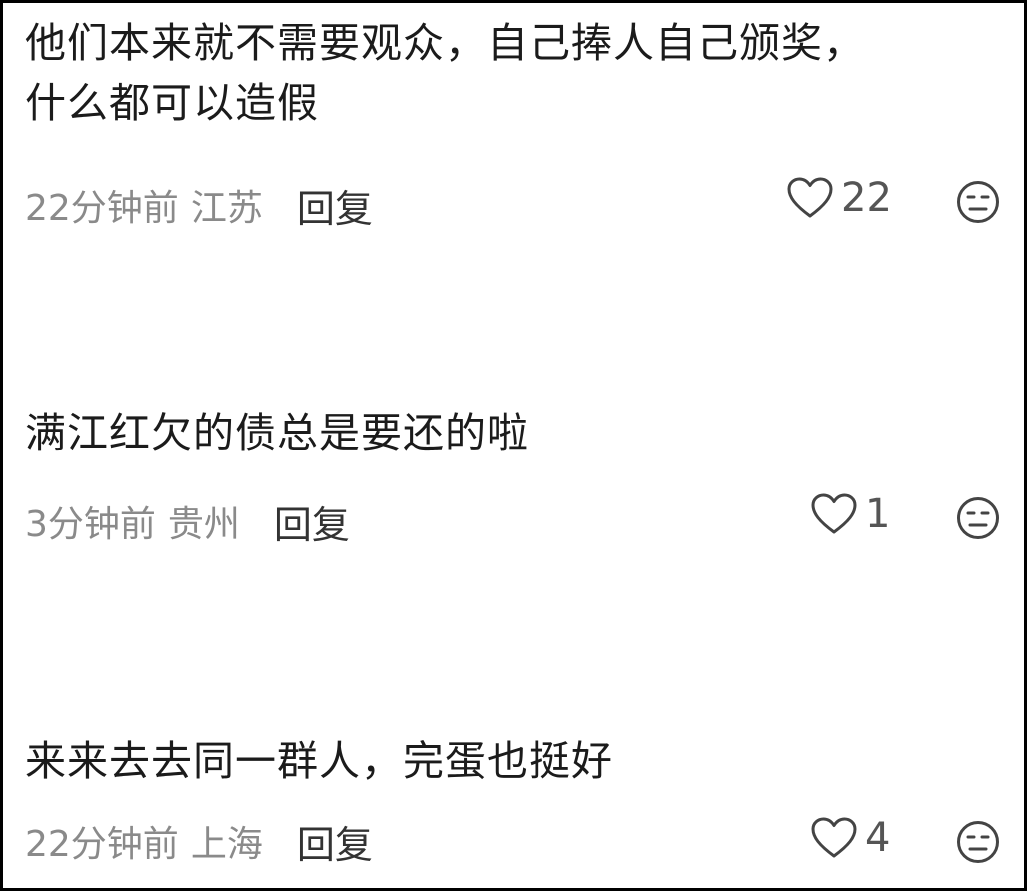  I want to click on like-count: 1, so click(878, 514).